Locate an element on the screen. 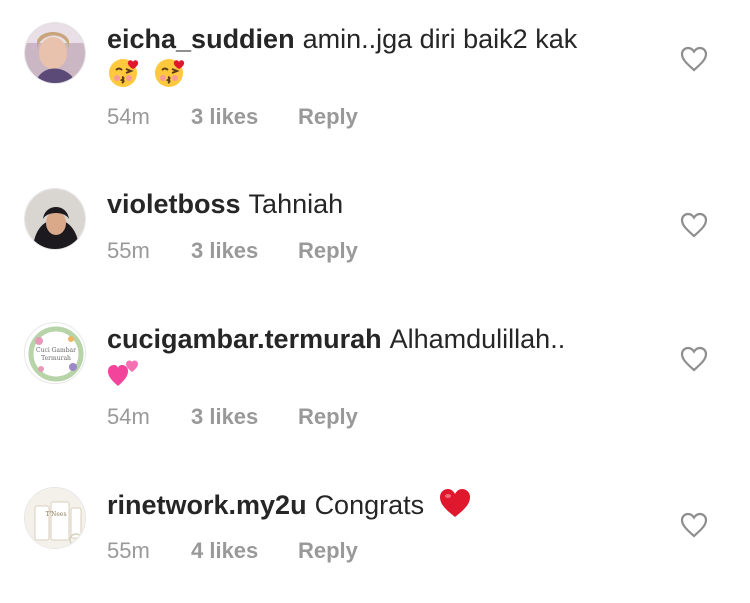  comment-text-block: rinetwork.my2u Congrats is located at coordinates (387, 507).